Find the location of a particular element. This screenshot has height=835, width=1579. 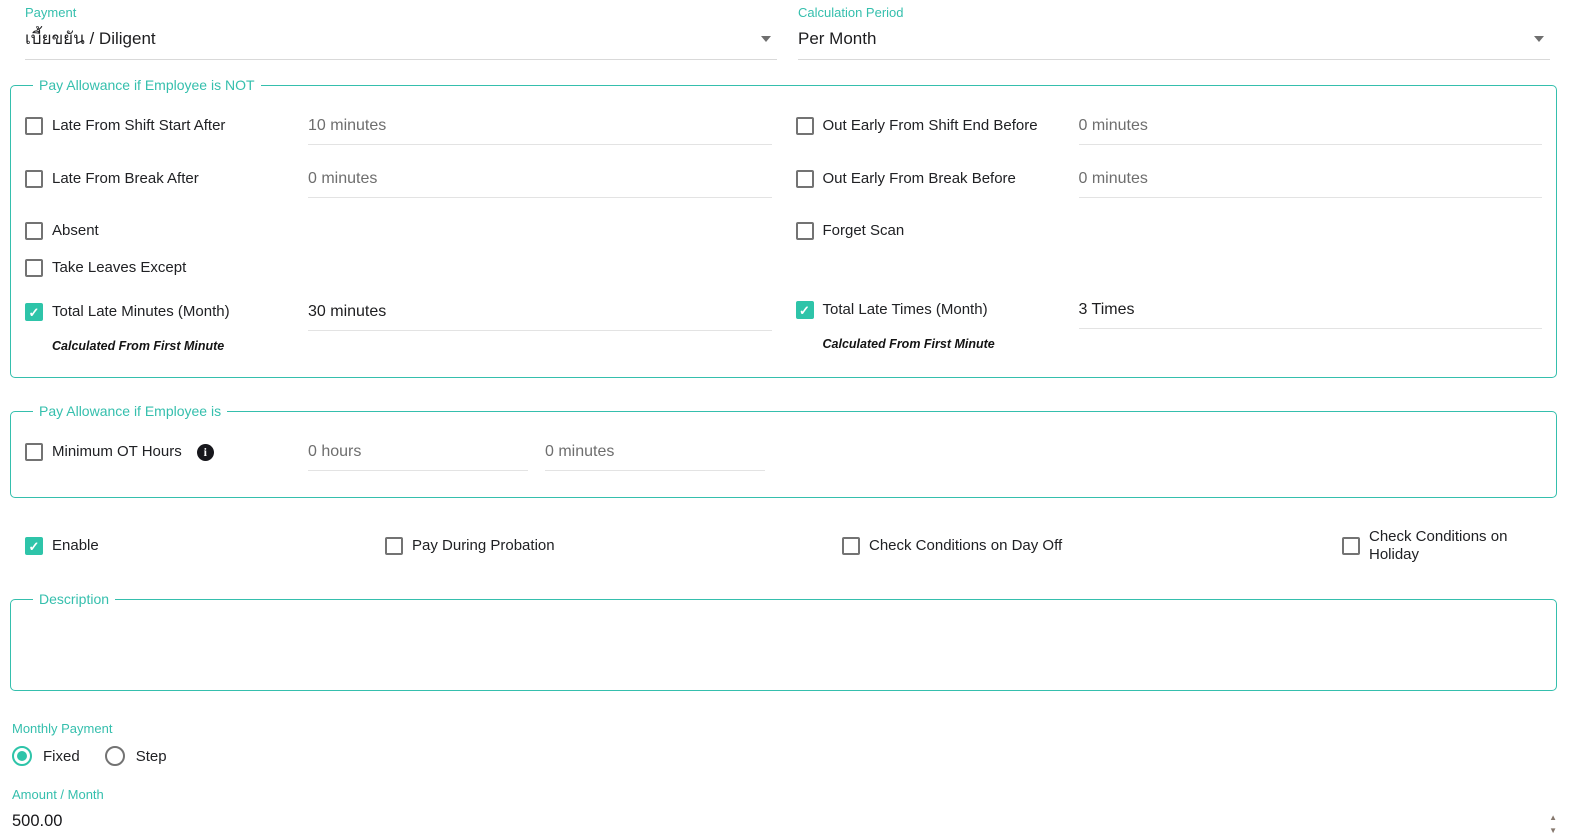

checkbox-label: Take Leaves Except is located at coordinates (119, 267).